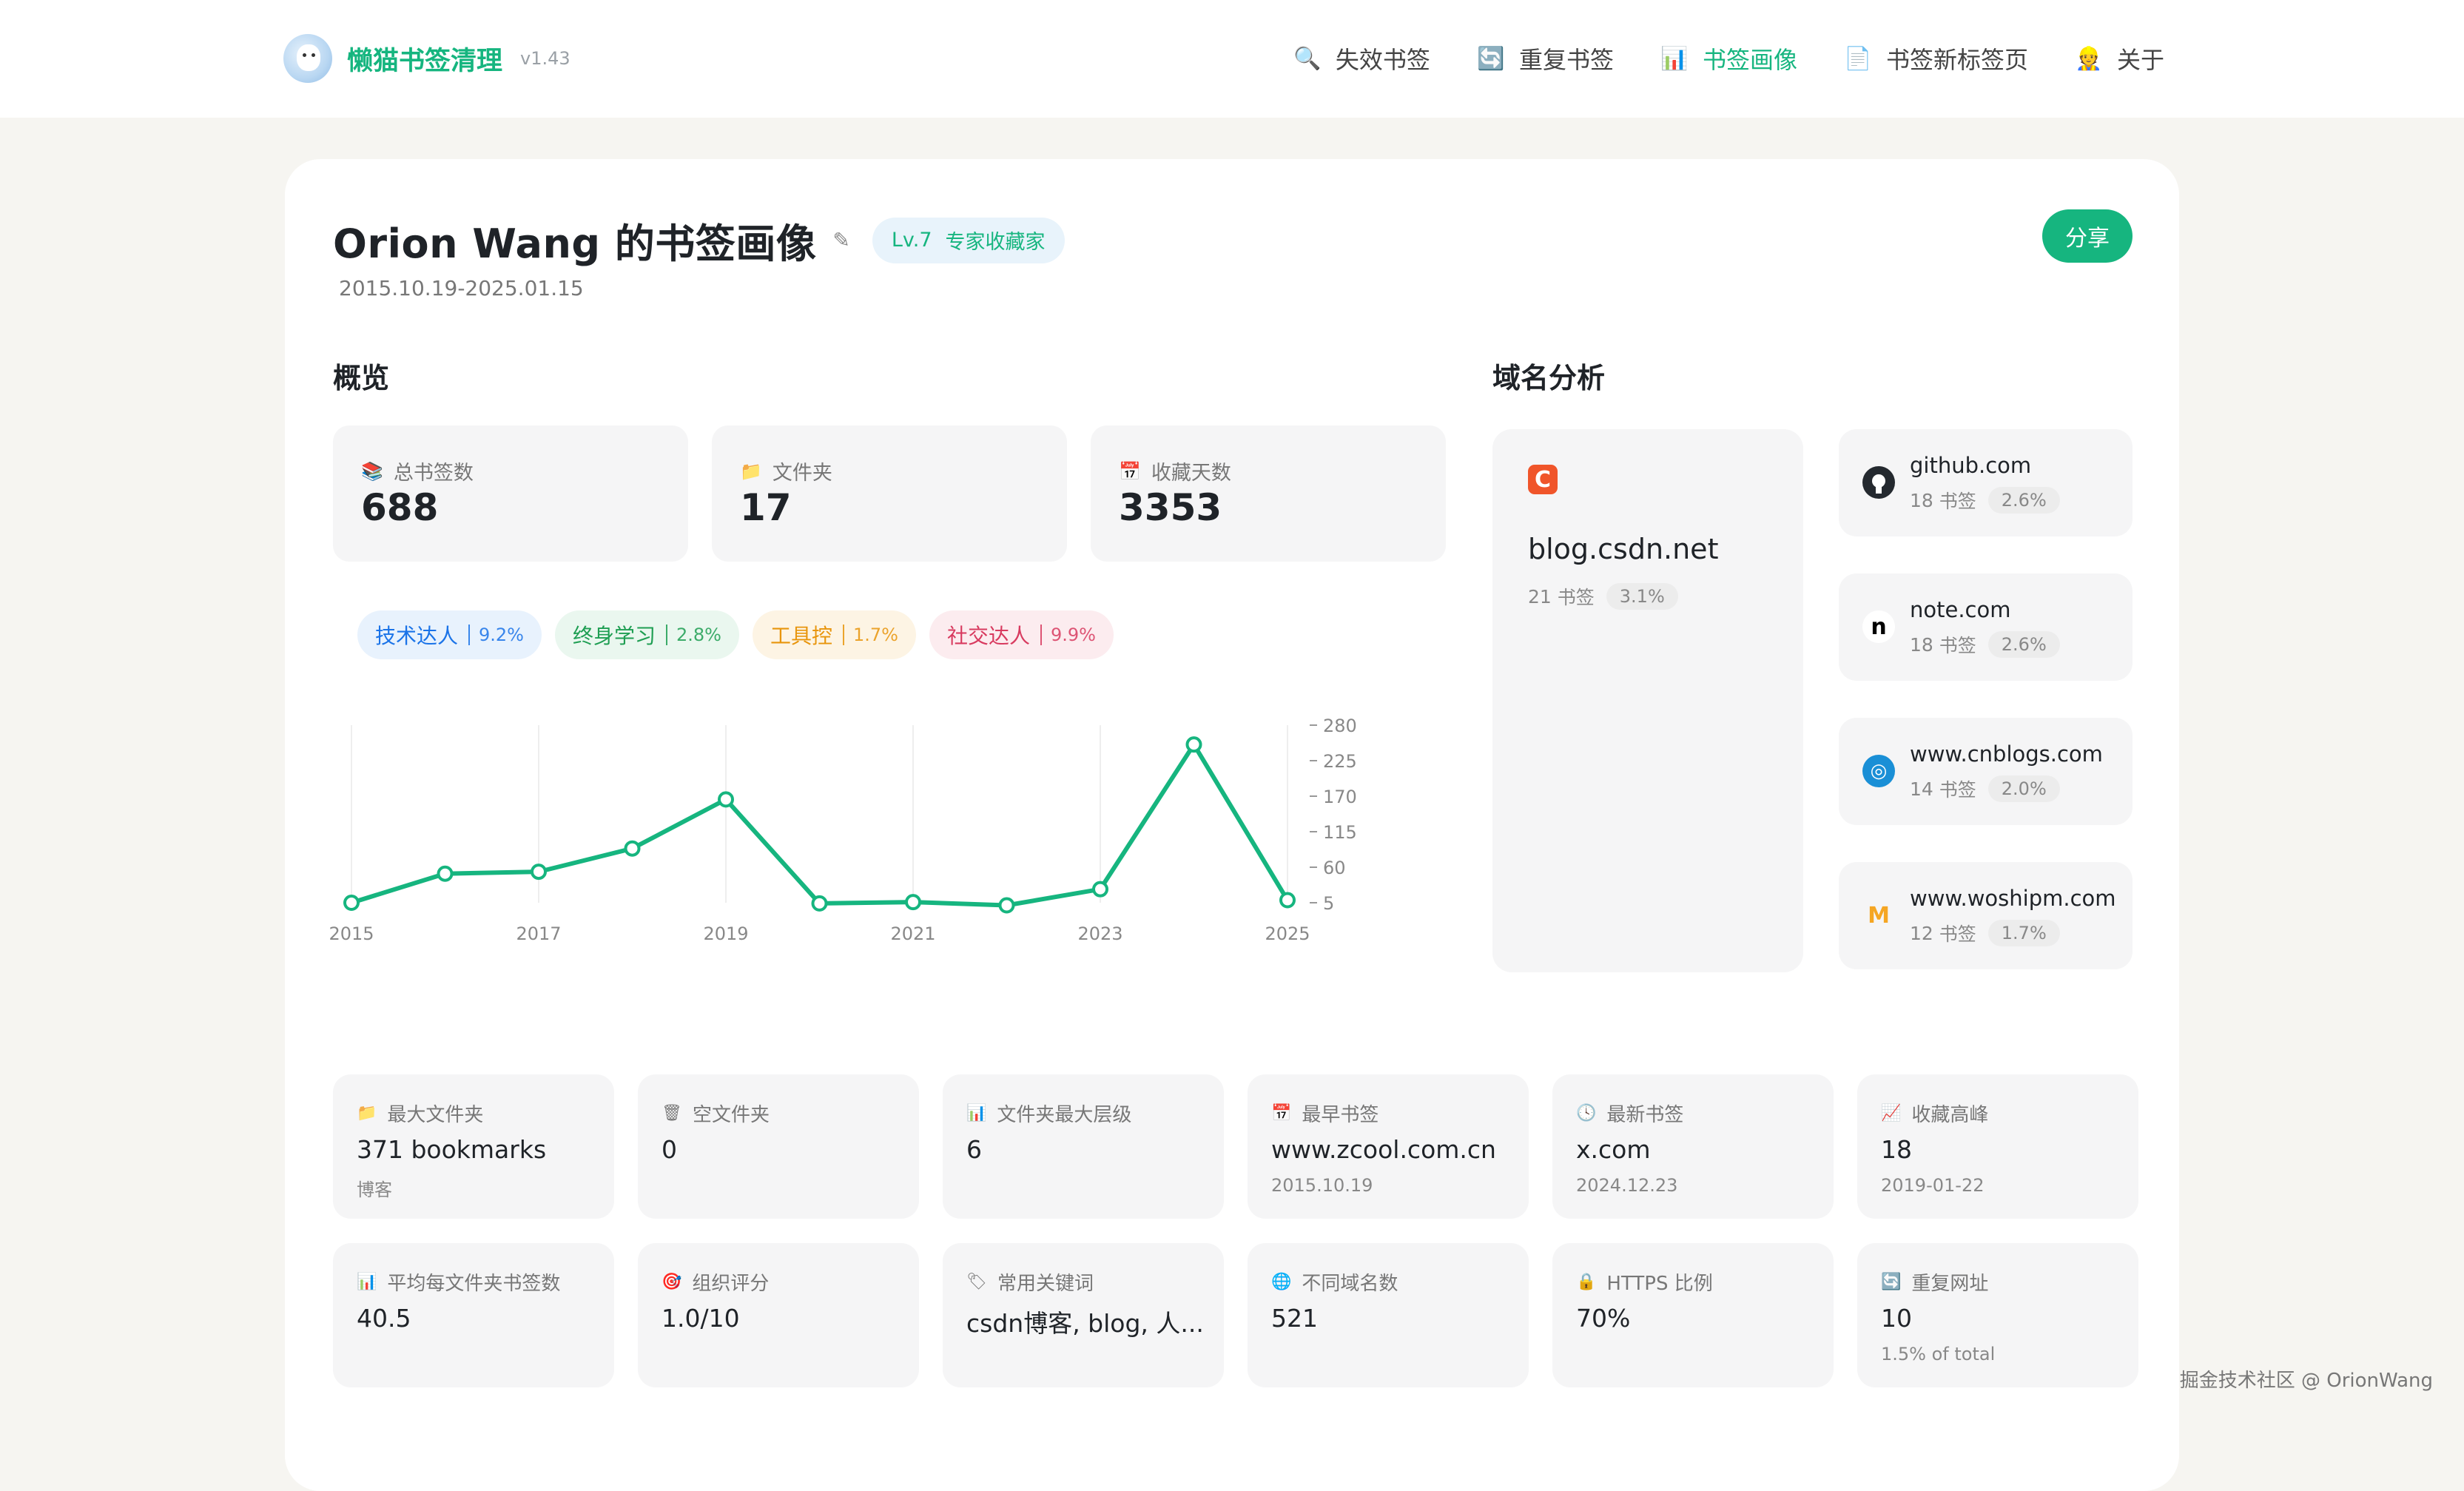  Describe the element at coordinates (1268, 493) in the screenshot. I see `stat-collect-days: 📅 收藏天数 3353` at that location.